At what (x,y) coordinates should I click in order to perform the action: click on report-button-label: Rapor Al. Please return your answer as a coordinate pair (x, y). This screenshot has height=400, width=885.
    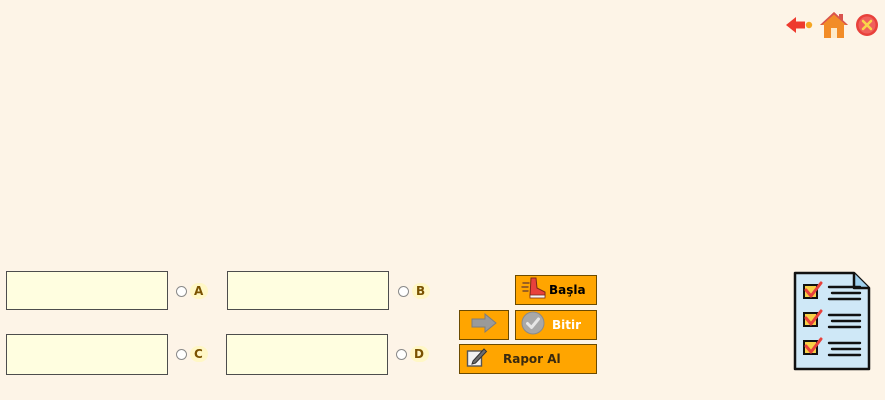
    Looking at the image, I should click on (532, 359).